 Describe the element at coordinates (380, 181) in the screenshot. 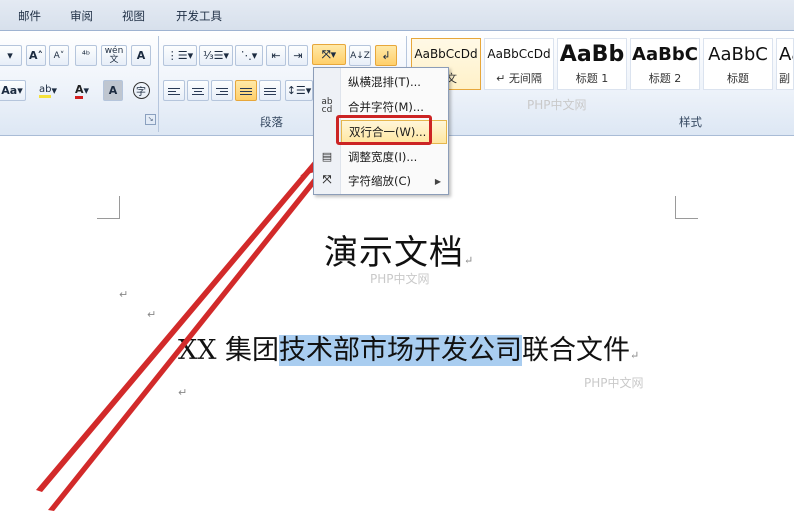

I see `menu-item-label: 字符缩放(C)` at that location.